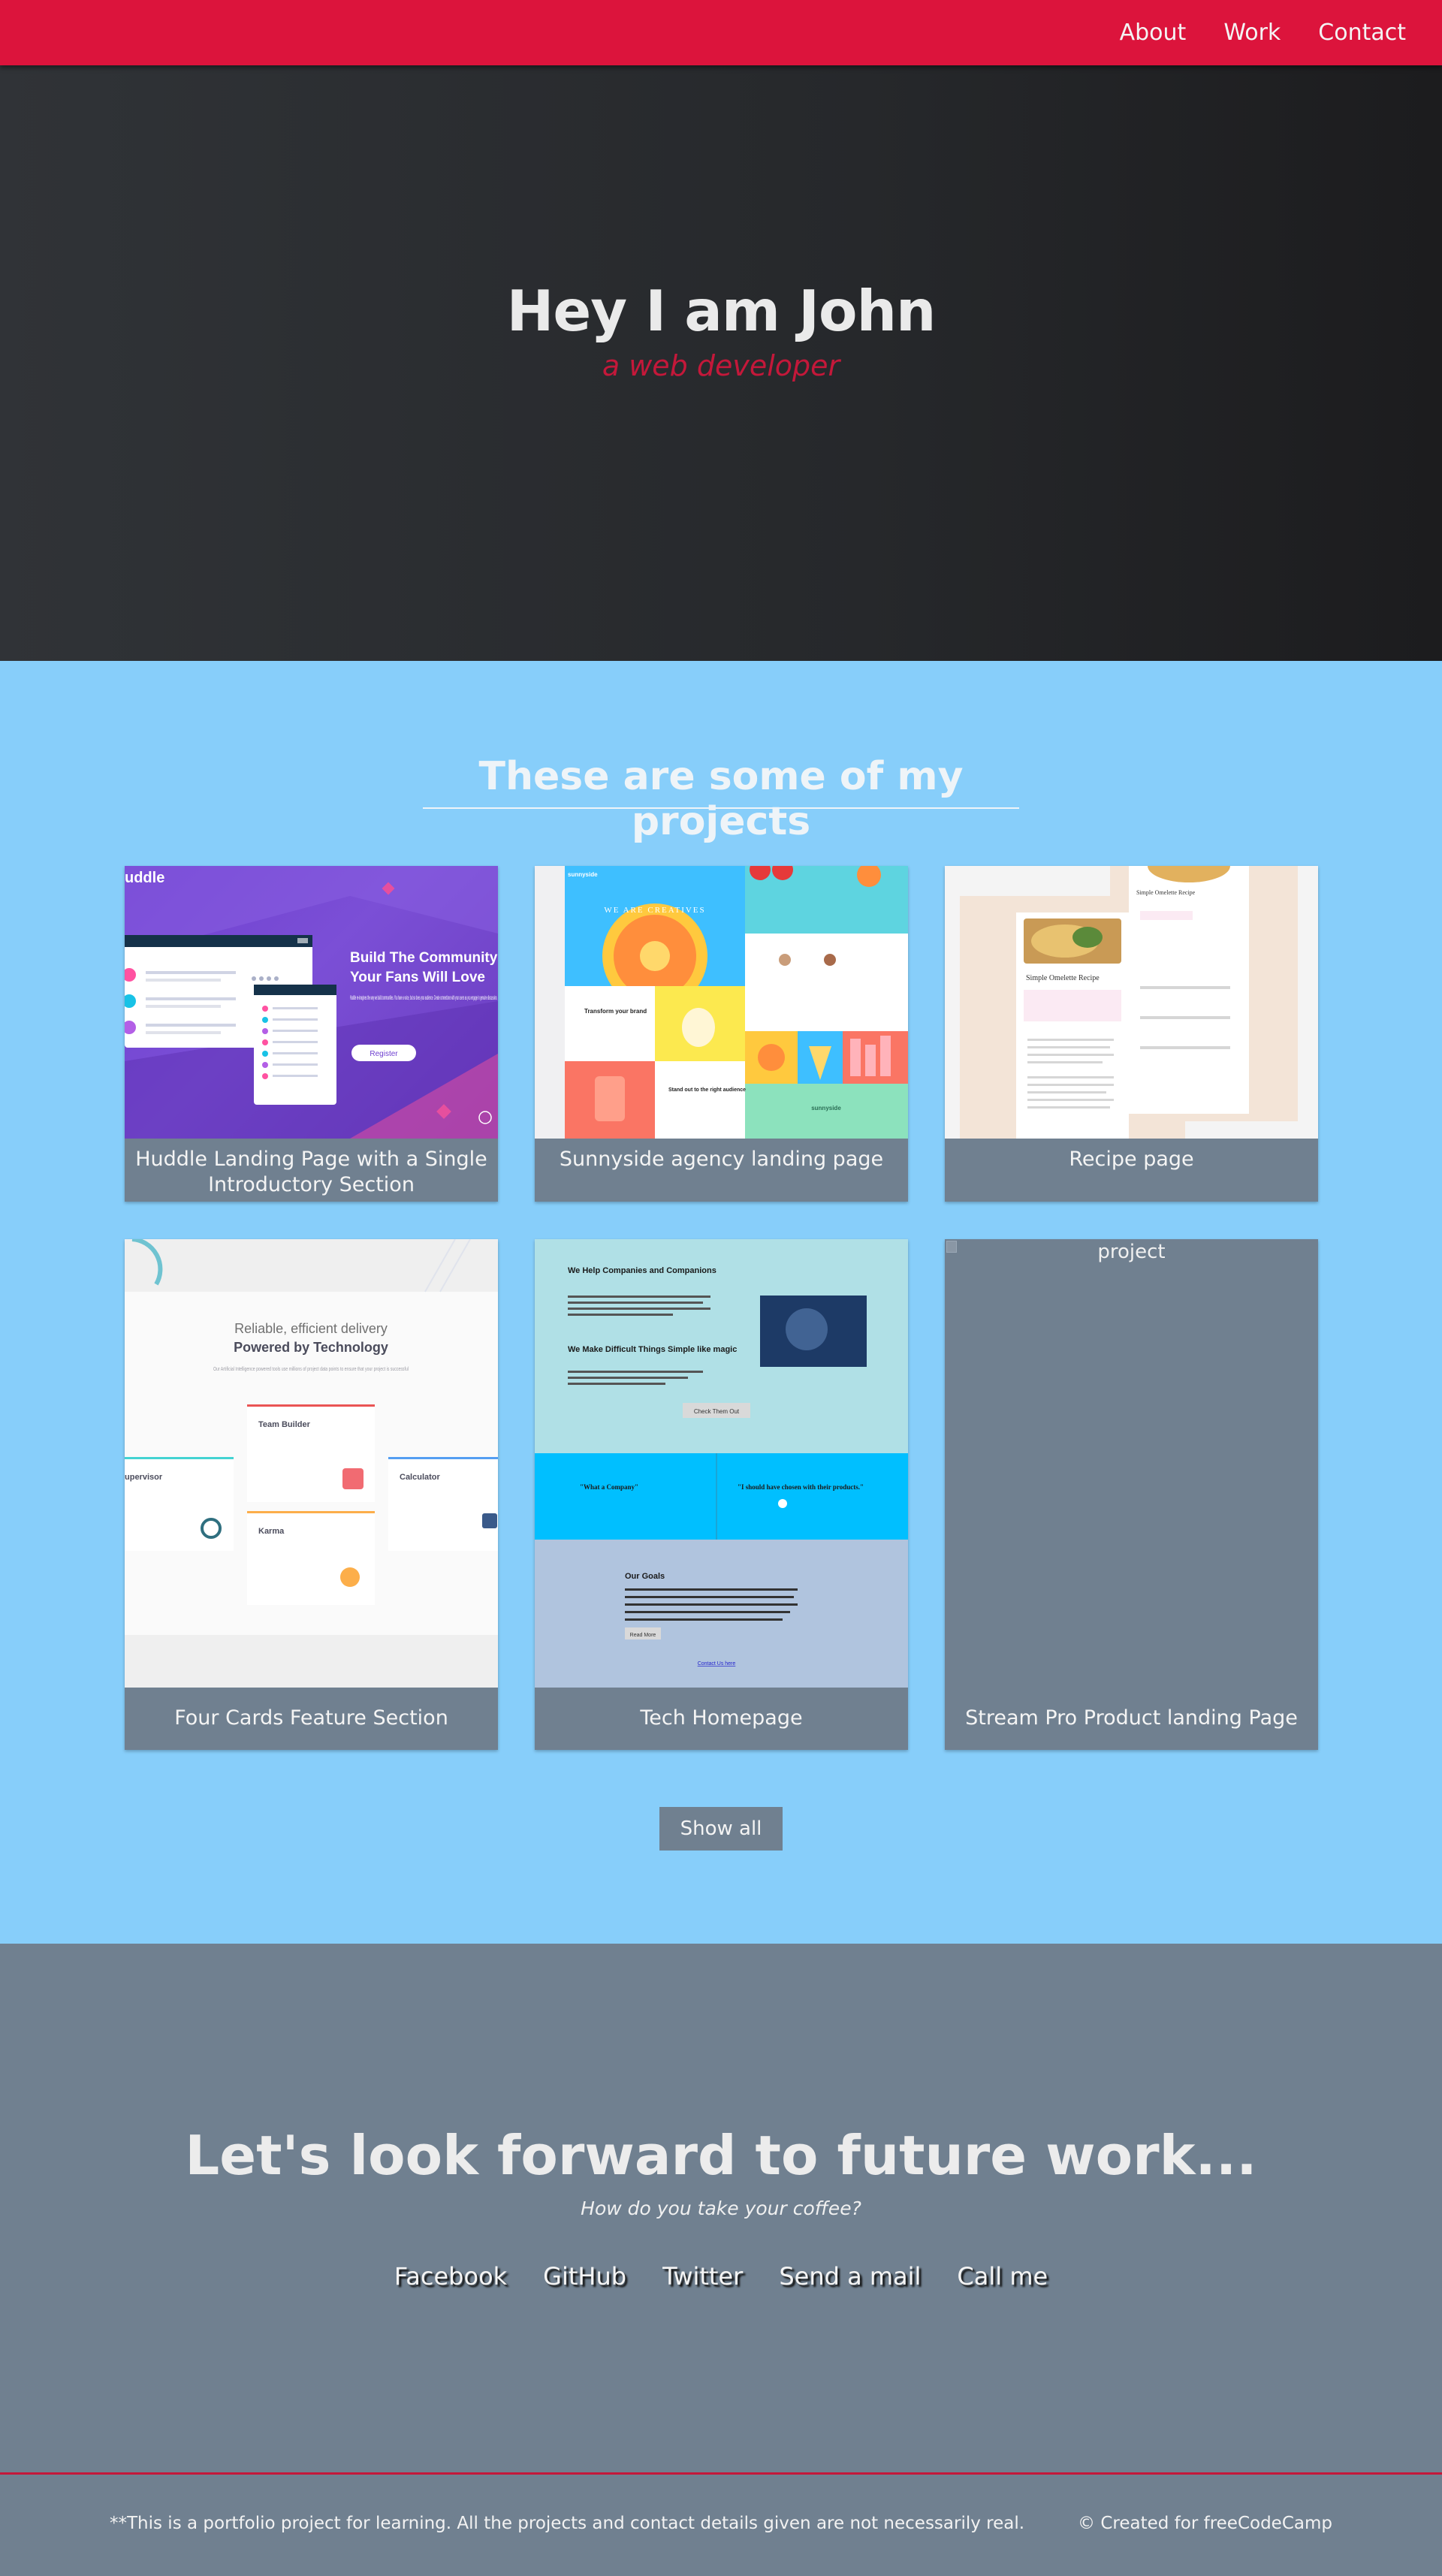  I want to click on recipe-back-title: Simple Omelette Recipe, so click(1166, 892).